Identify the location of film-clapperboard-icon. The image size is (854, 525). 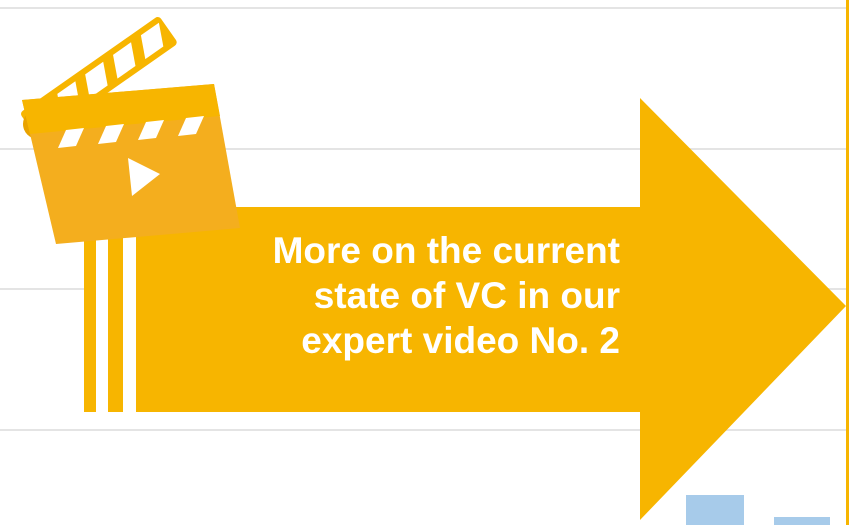
(130, 130).